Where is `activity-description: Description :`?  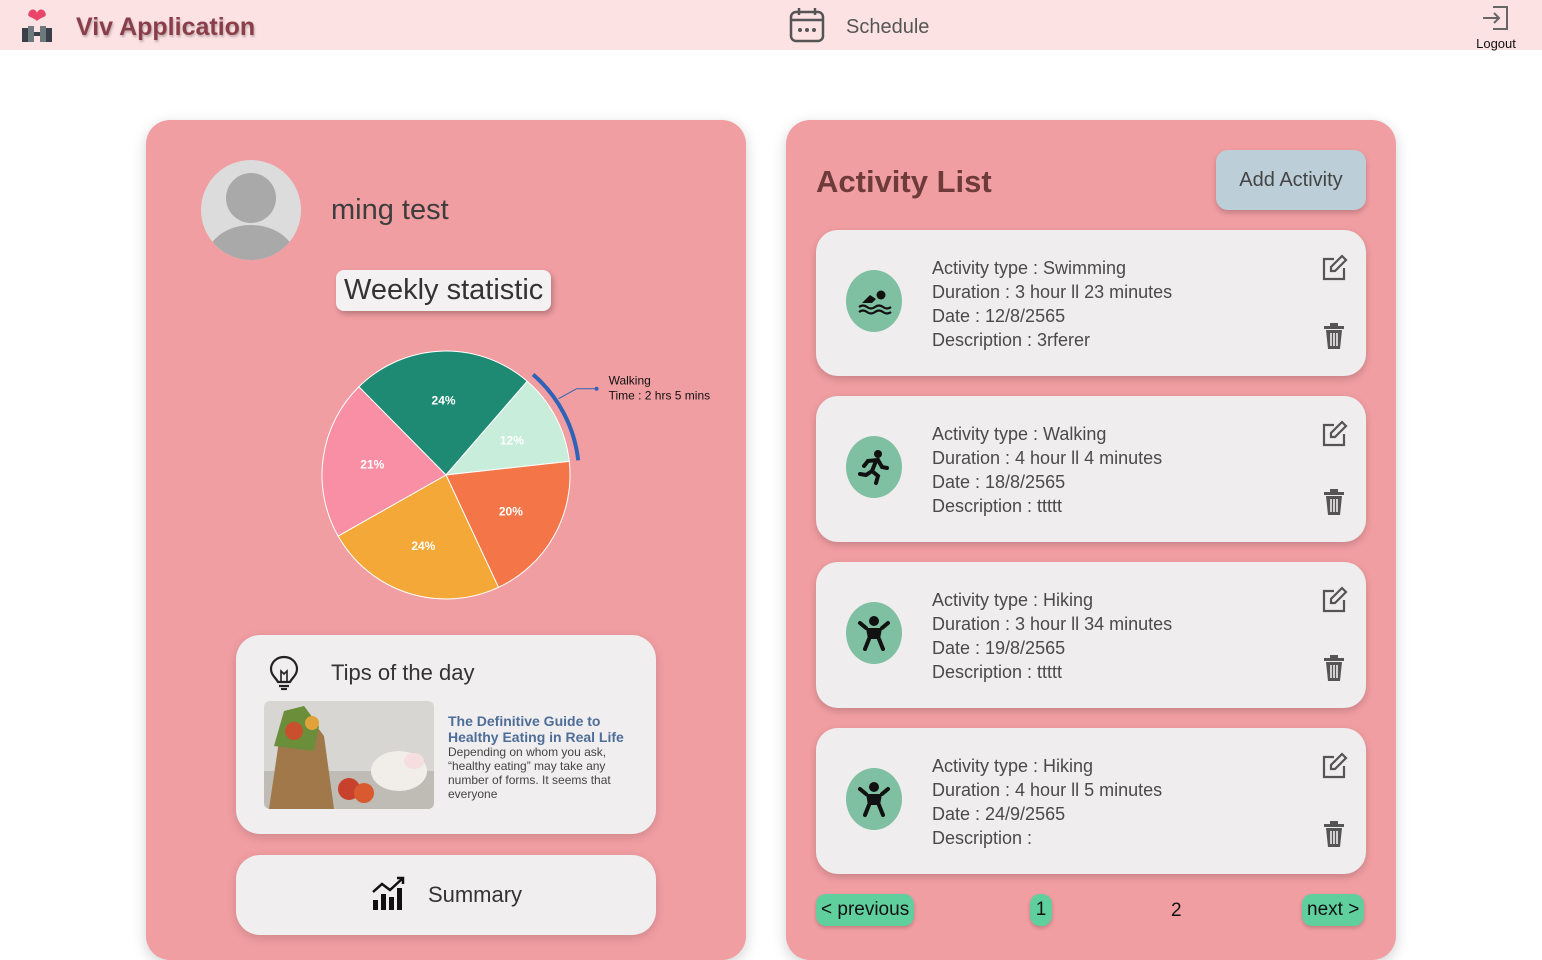 activity-description: Description : is located at coordinates (982, 838).